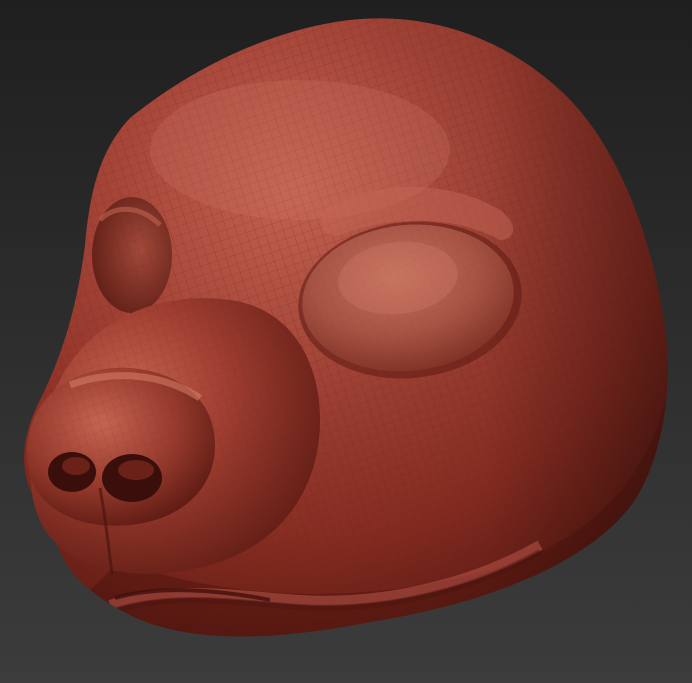  Describe the element at coordinates (72, 472) in the screenshot. I see `left-nostril` at that location.